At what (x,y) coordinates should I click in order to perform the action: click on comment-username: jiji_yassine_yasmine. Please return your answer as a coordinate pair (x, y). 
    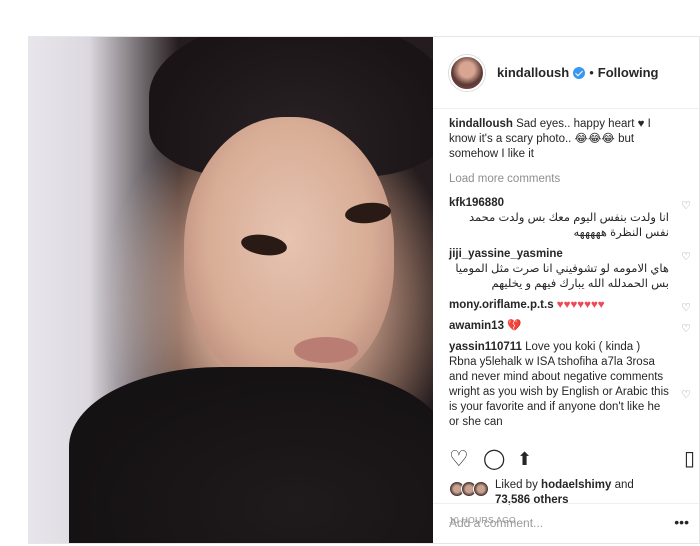
    Looking at the image, I should click on (506, 254).